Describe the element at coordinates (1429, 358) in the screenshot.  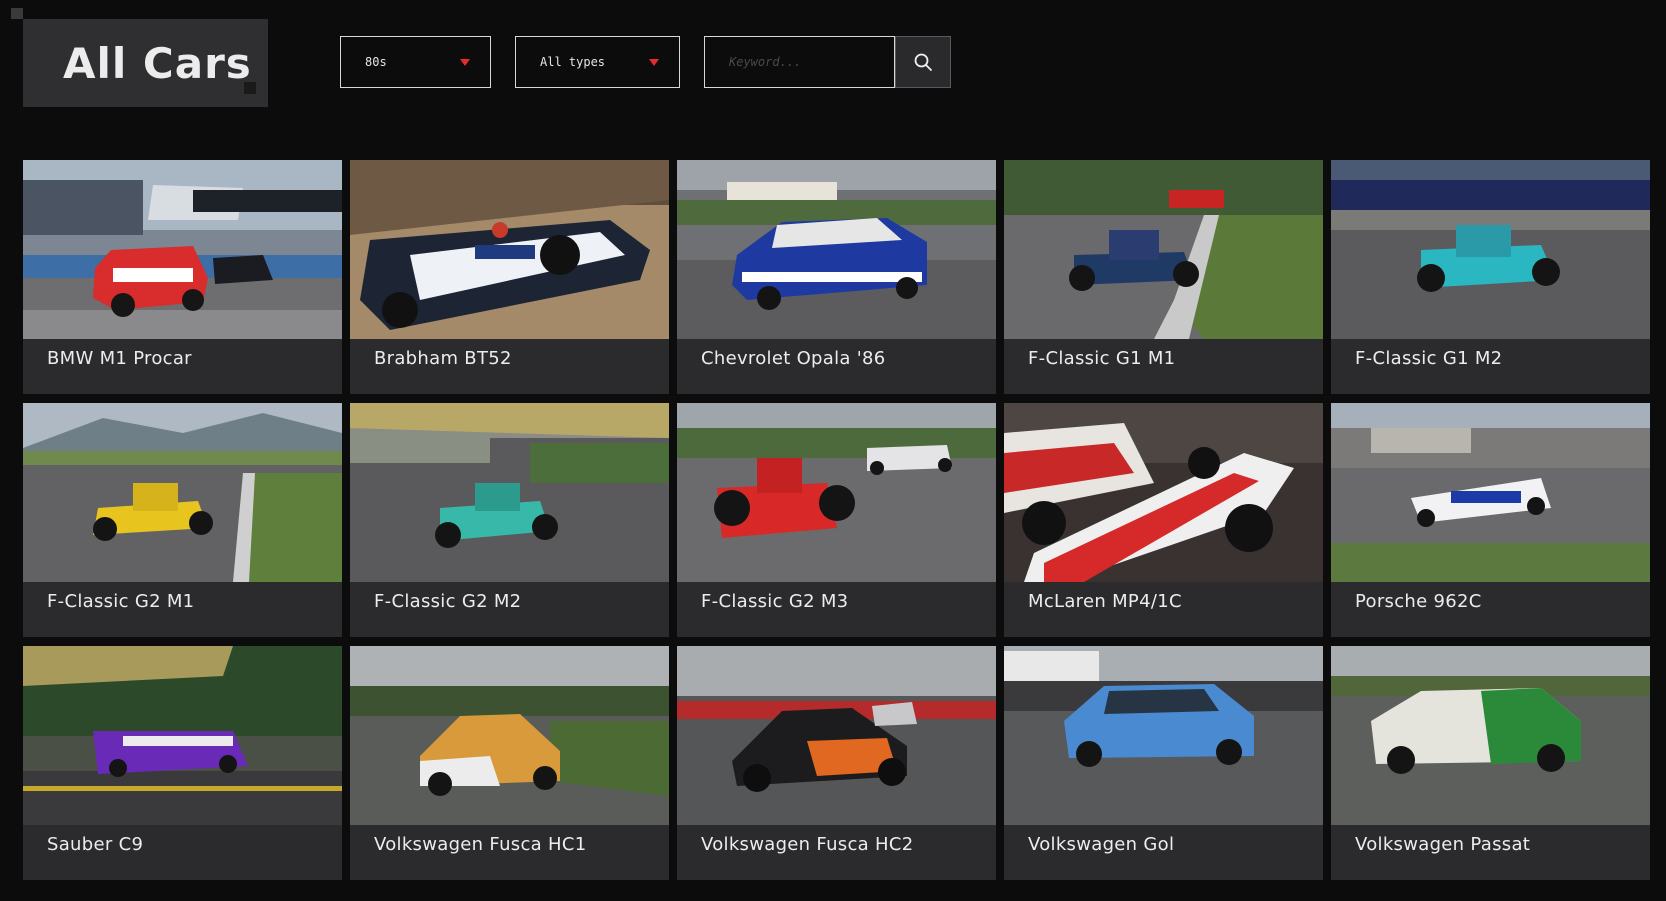
I see `car-name: F-Classic G1 M2` at that location.